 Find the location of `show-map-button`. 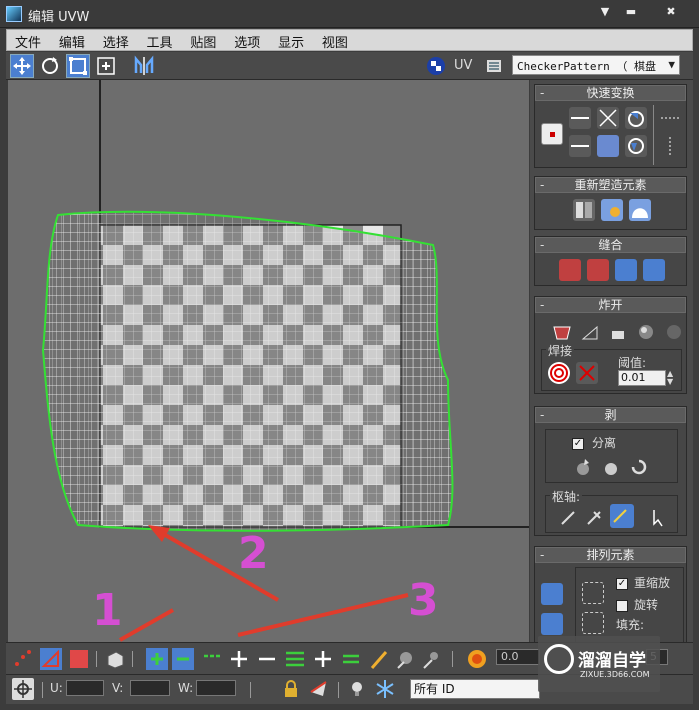

show-map-button is located at coordinates (436, 66).